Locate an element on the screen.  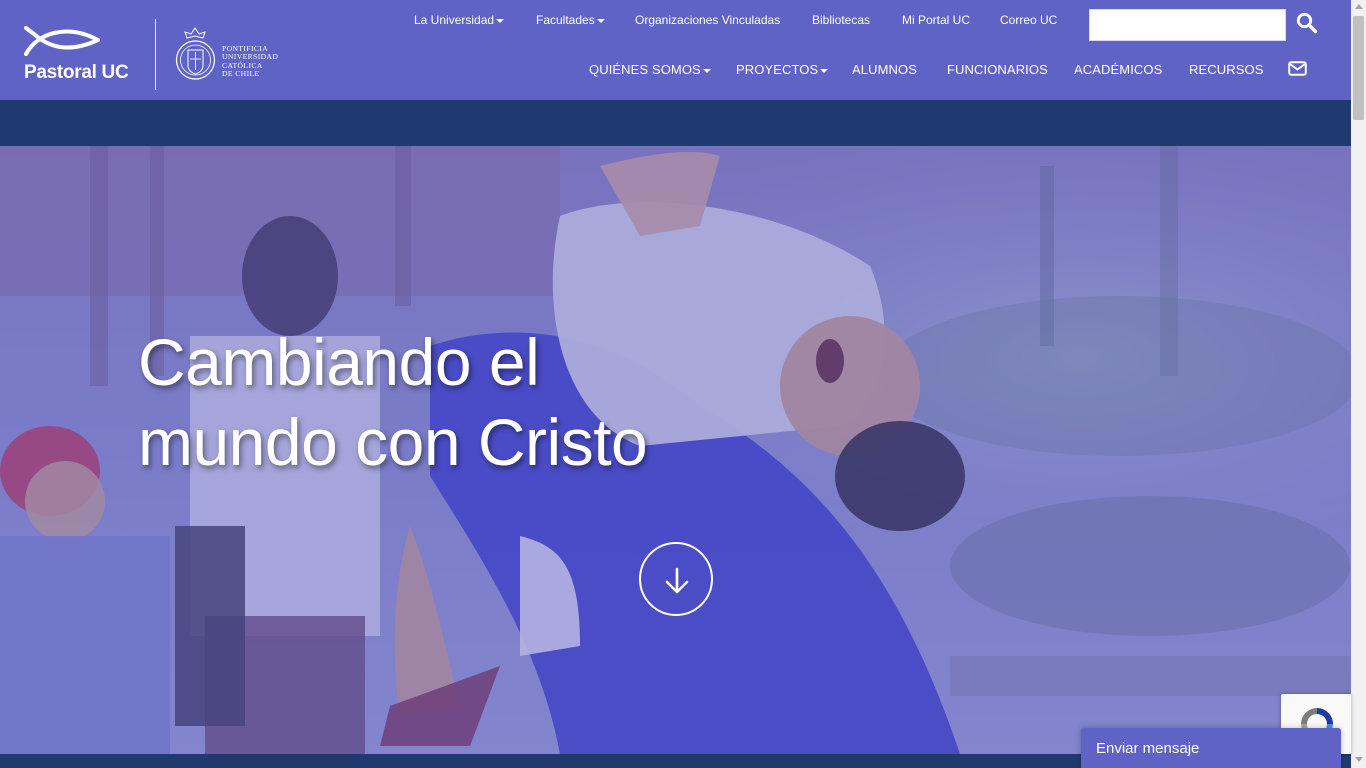
logo-divider is located at coordinates (155, 54).